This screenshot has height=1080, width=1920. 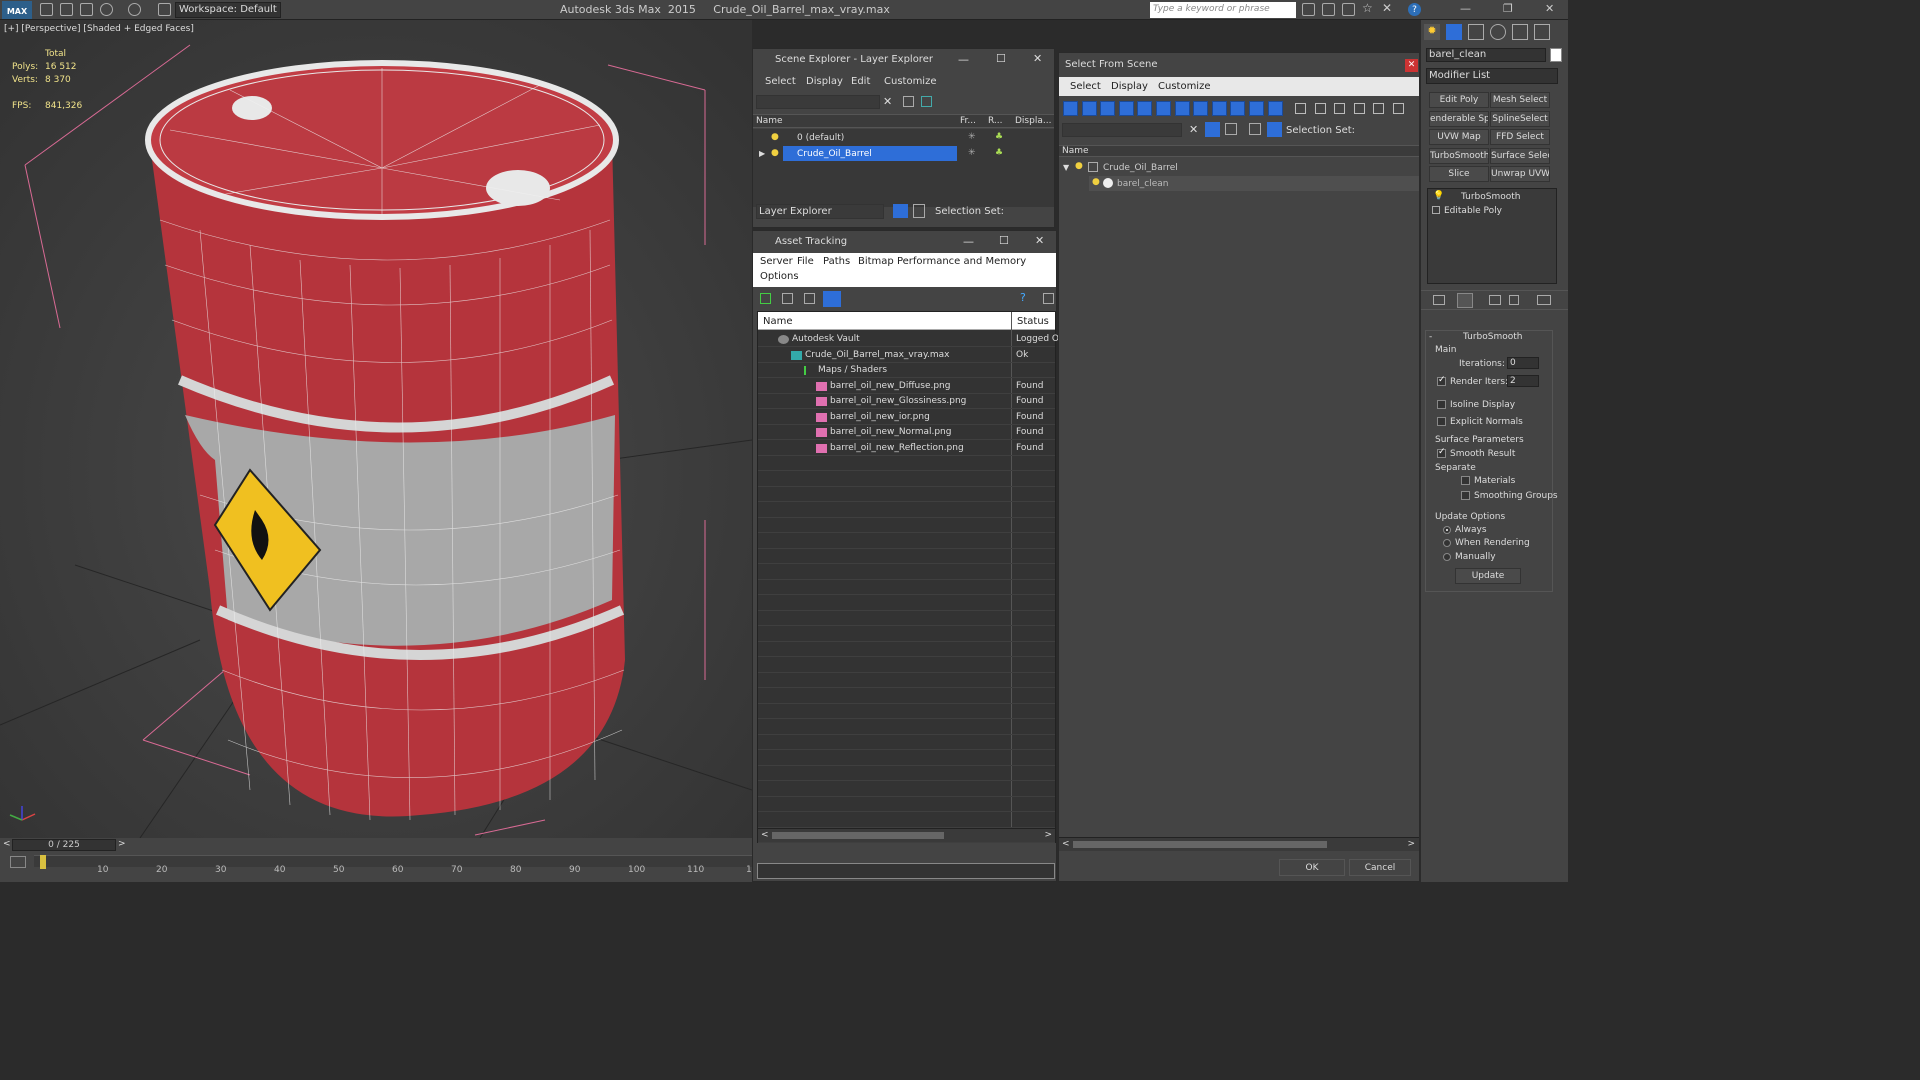 What do you see at coordinates (1368, 8) in the screenshot?
I see `star-icon: ☆` at bounding box center [1368, 8].